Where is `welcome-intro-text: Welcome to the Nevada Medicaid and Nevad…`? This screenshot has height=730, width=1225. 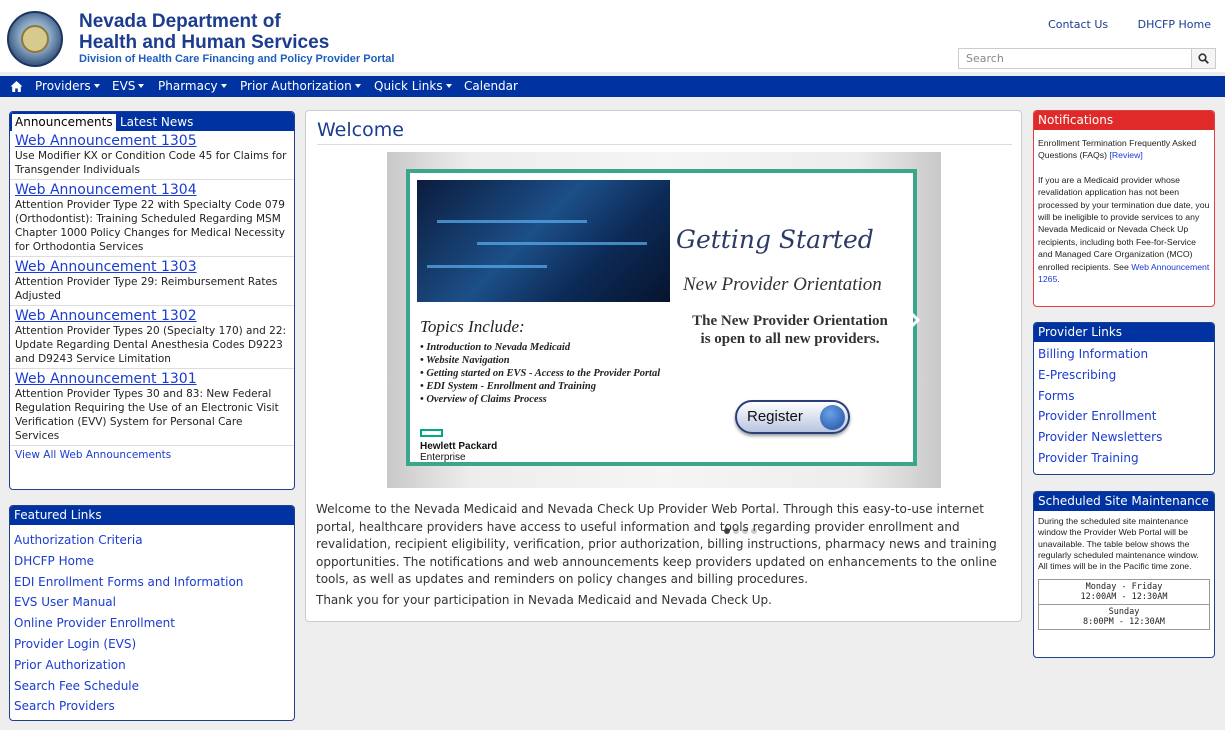 welcome-intro-text: Welcome to the Nevada Medicaid and Nevad… is located at coordinates (656, 544).